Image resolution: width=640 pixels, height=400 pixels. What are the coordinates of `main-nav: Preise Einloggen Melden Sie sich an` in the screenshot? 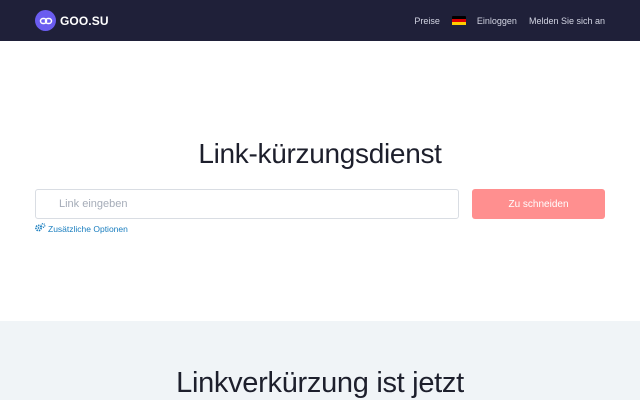 It's located at (509, 20).